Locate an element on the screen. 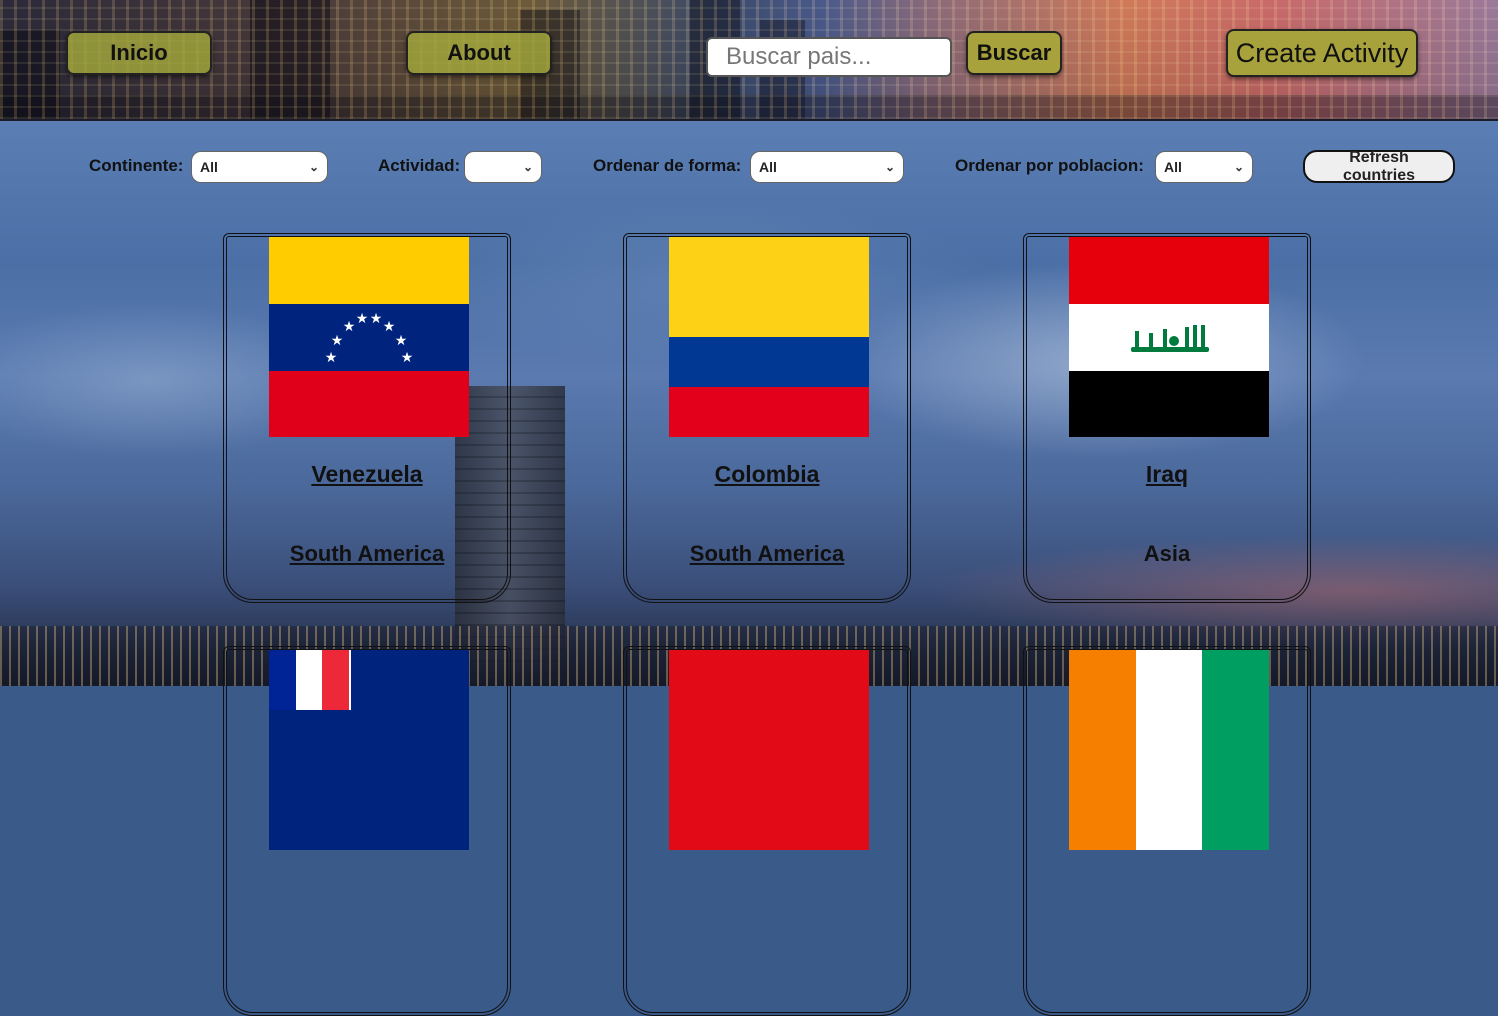  country-card: ★ ★ ★ ★ ★ ★ ★ ★ Venezuela South America is located at coordinates (367, 418).